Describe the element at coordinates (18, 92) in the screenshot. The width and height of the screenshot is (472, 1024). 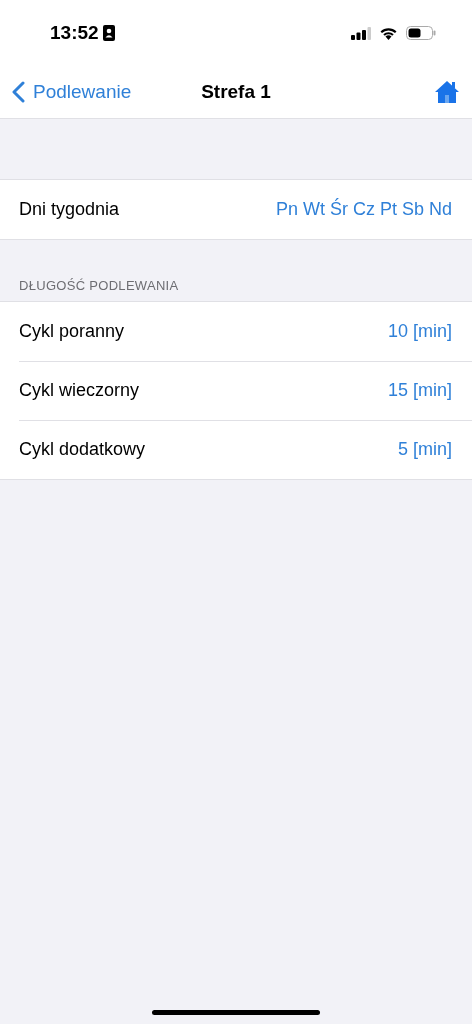
I see `chevron-left-icon` at that location.